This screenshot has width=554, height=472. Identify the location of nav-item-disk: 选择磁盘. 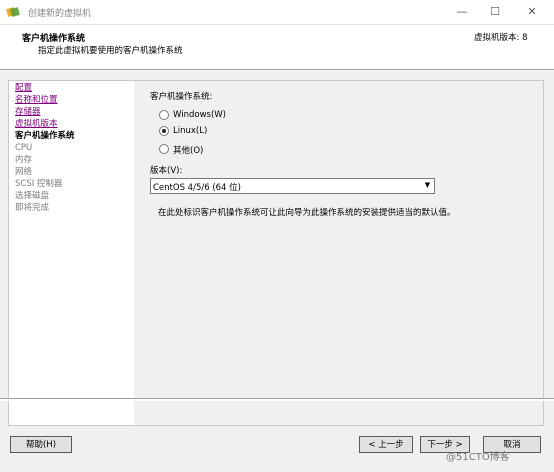
(32, 196).